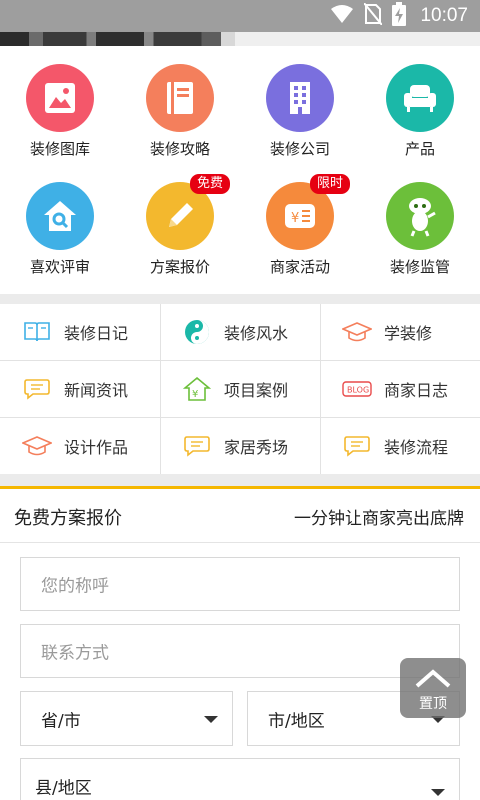  Describe the element at coordinates (60, 98) in the screenshot. I see `picture-icon` at that location.